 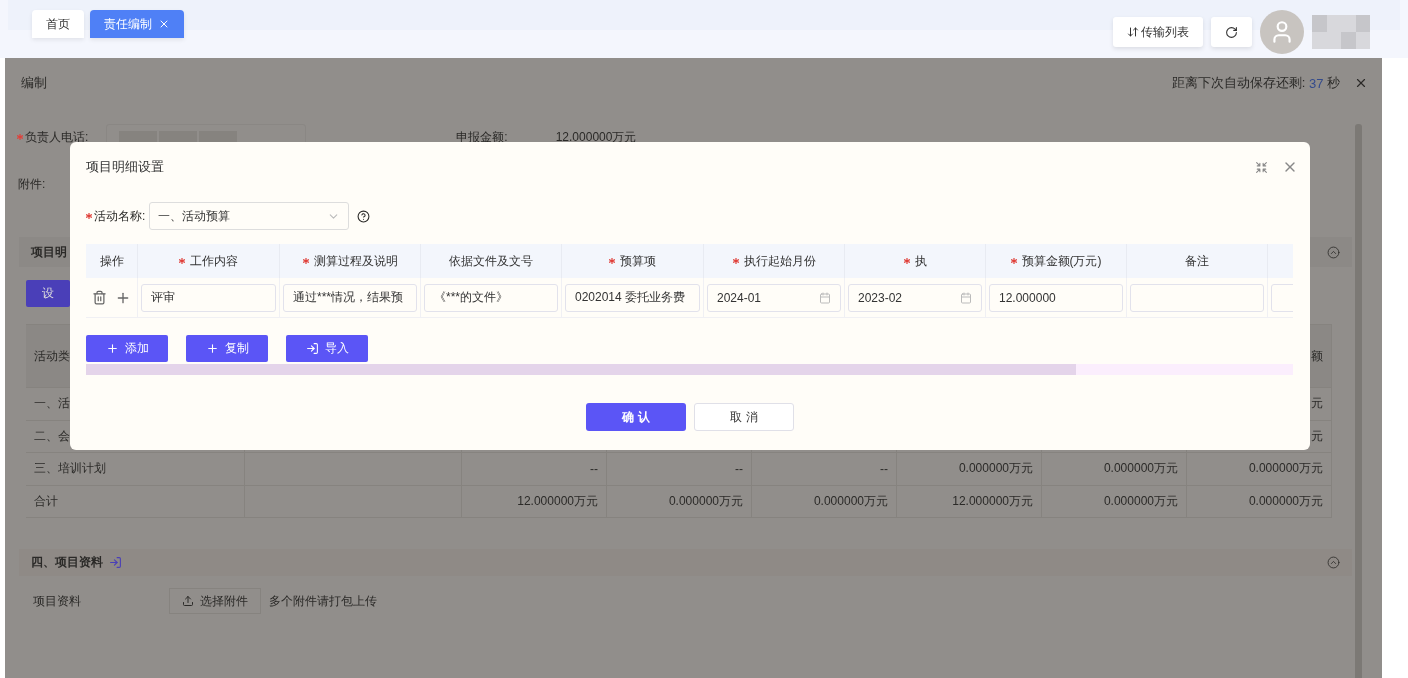 I want to click on column-header: 测算过程及说明, so click(x=355, y=261).